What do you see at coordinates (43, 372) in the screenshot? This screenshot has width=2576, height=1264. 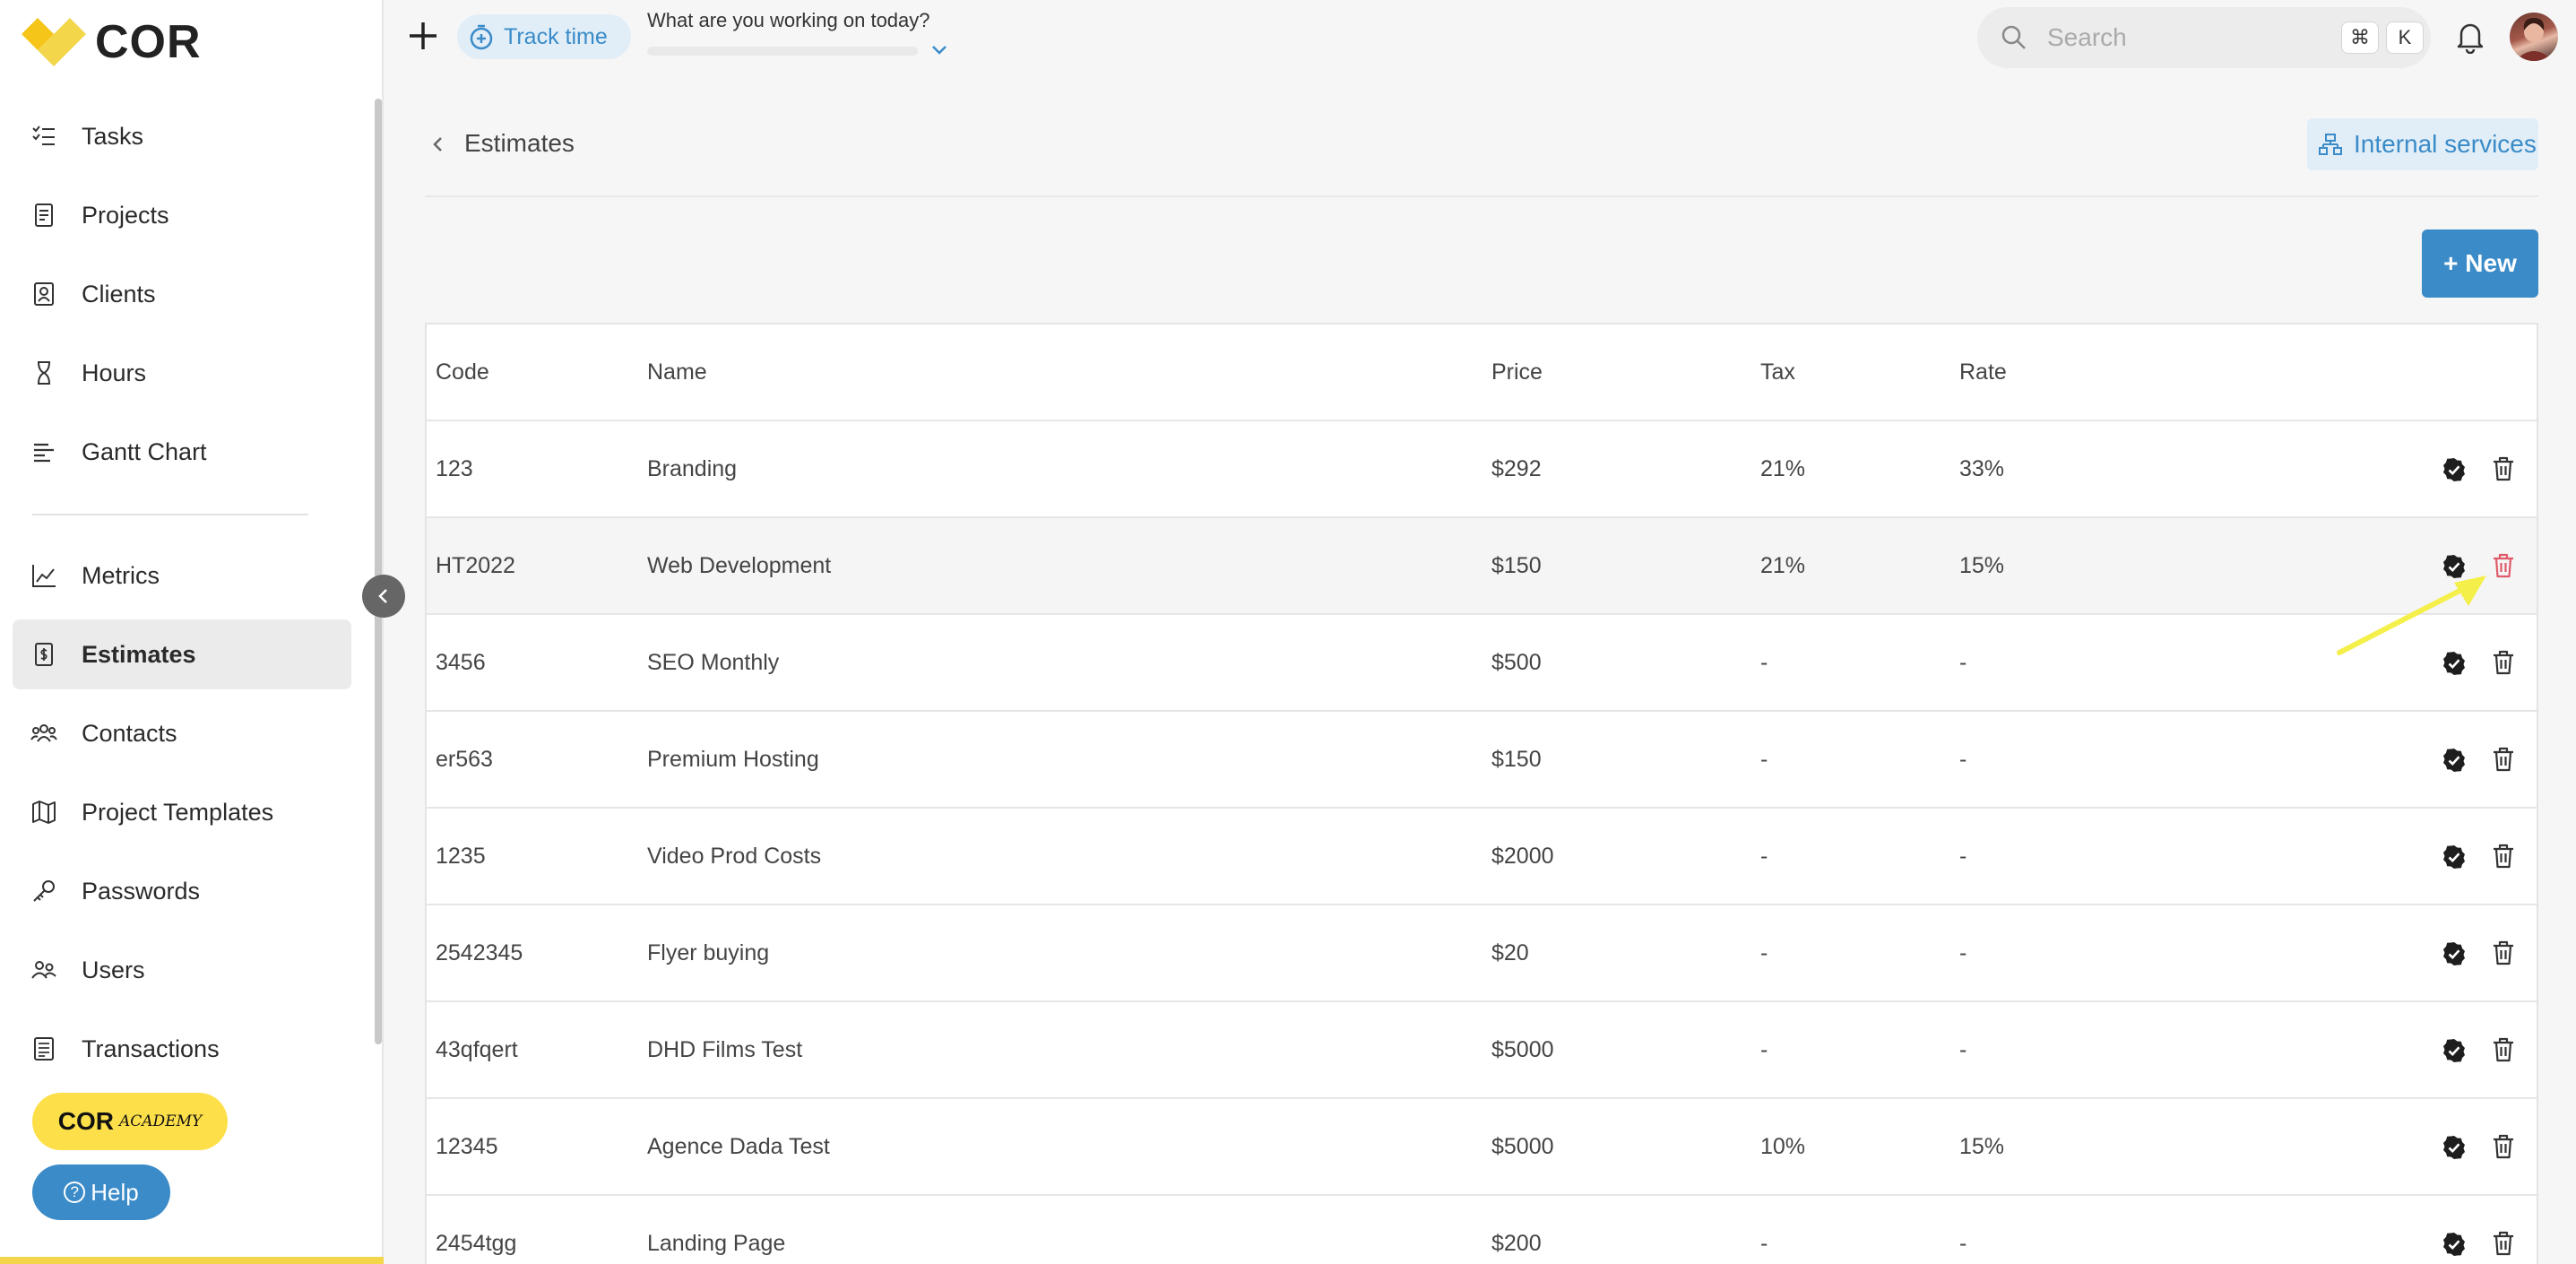 I see `hourglass-icon` at bounding box center [43, 372].